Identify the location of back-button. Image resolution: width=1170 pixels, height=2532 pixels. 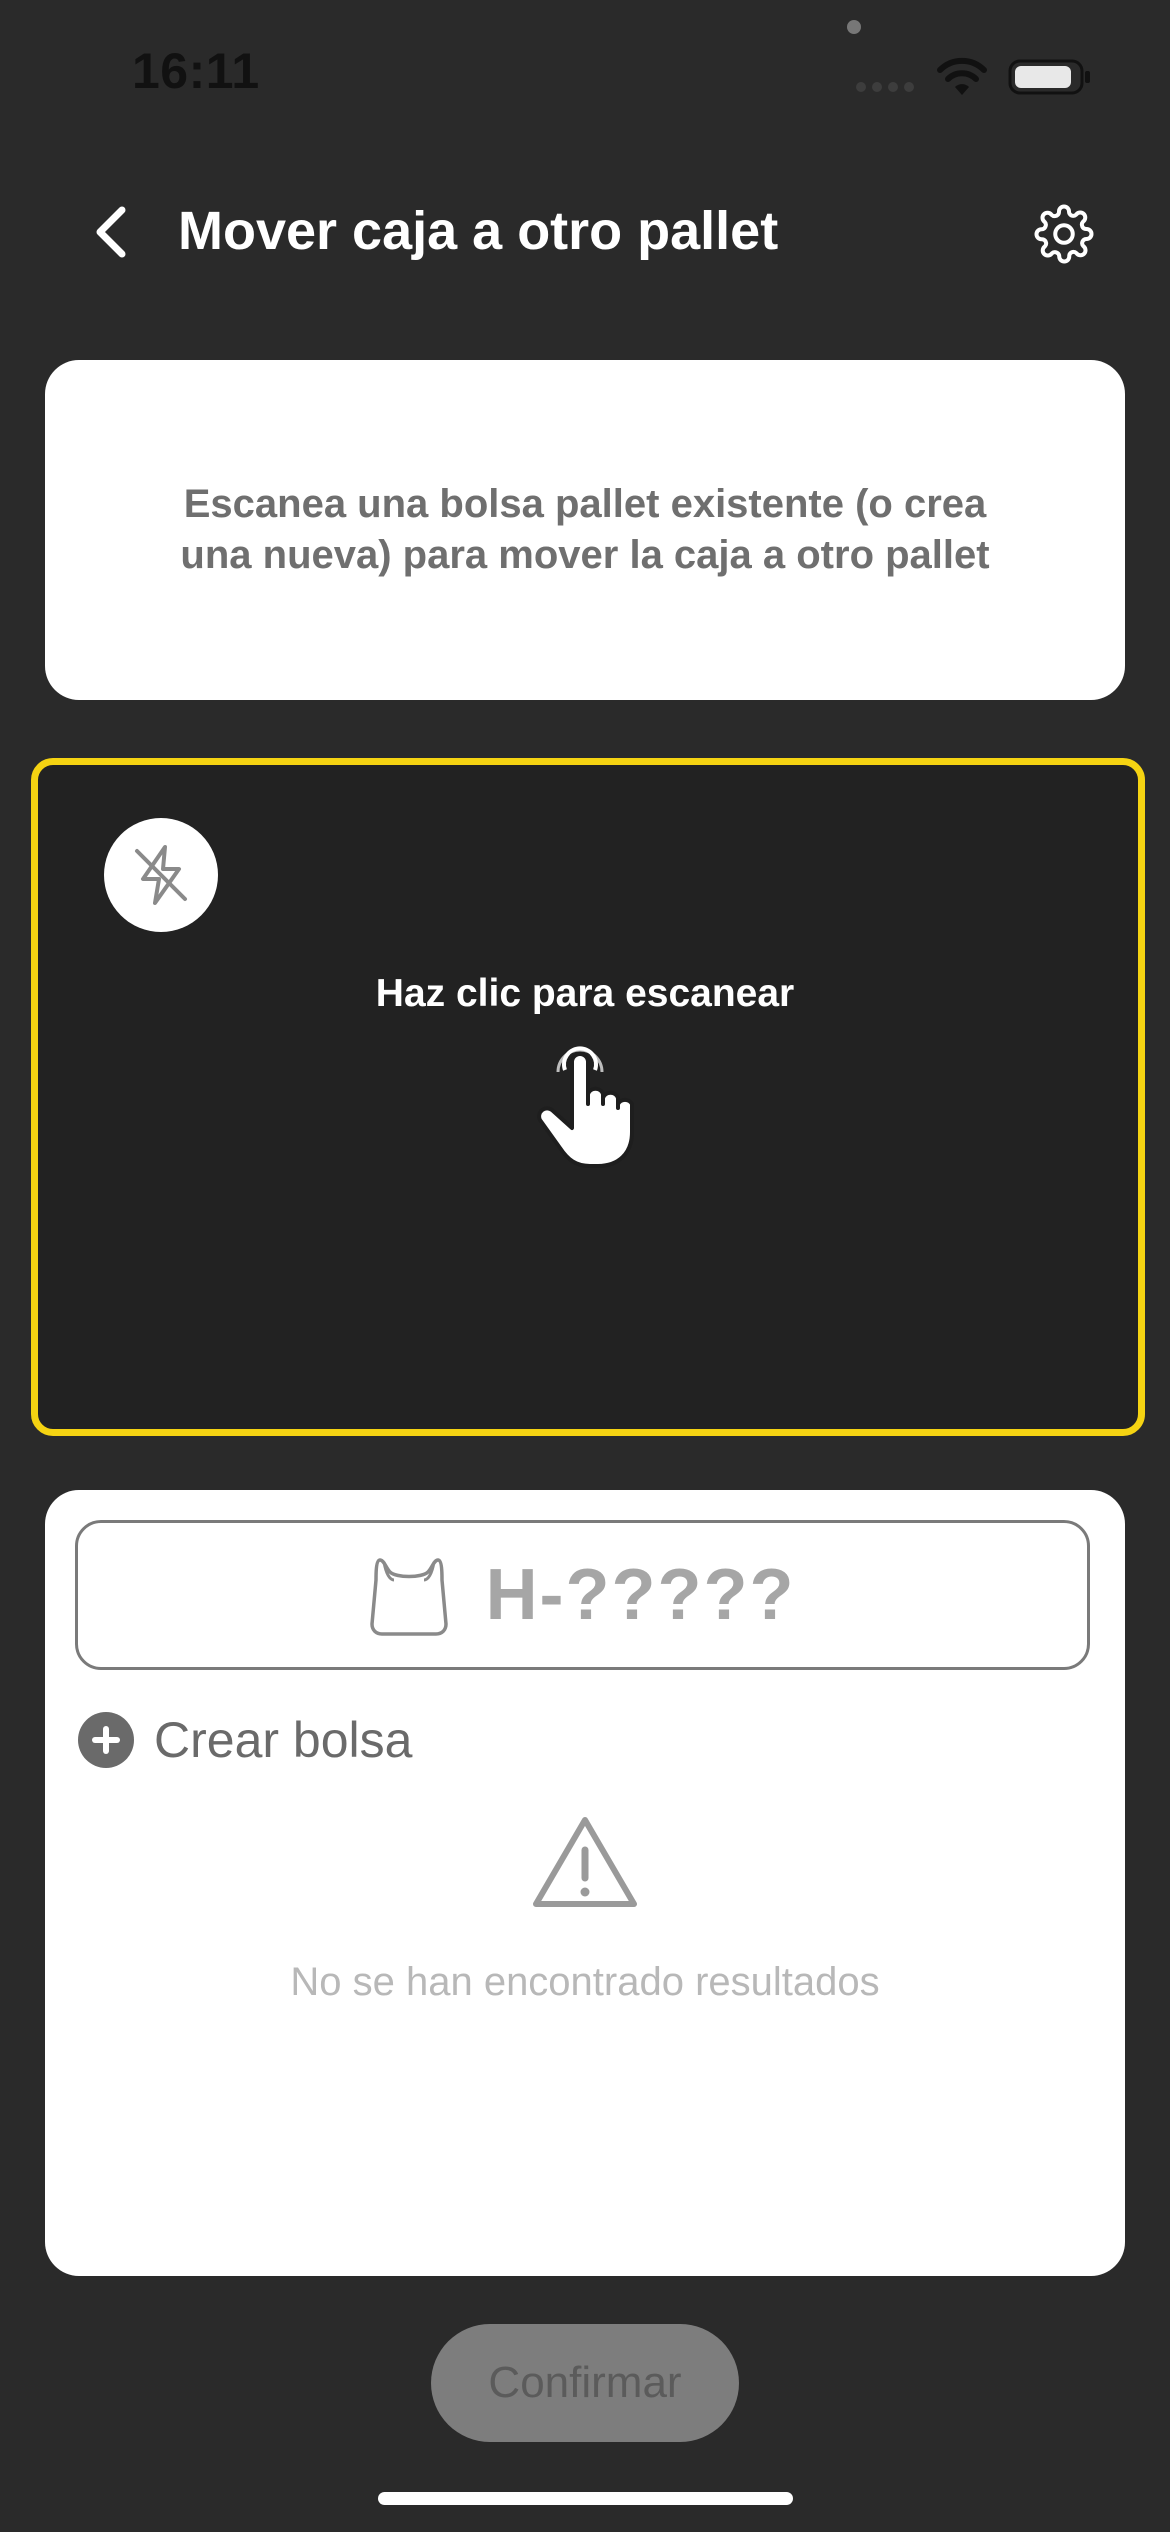
(112, 232).